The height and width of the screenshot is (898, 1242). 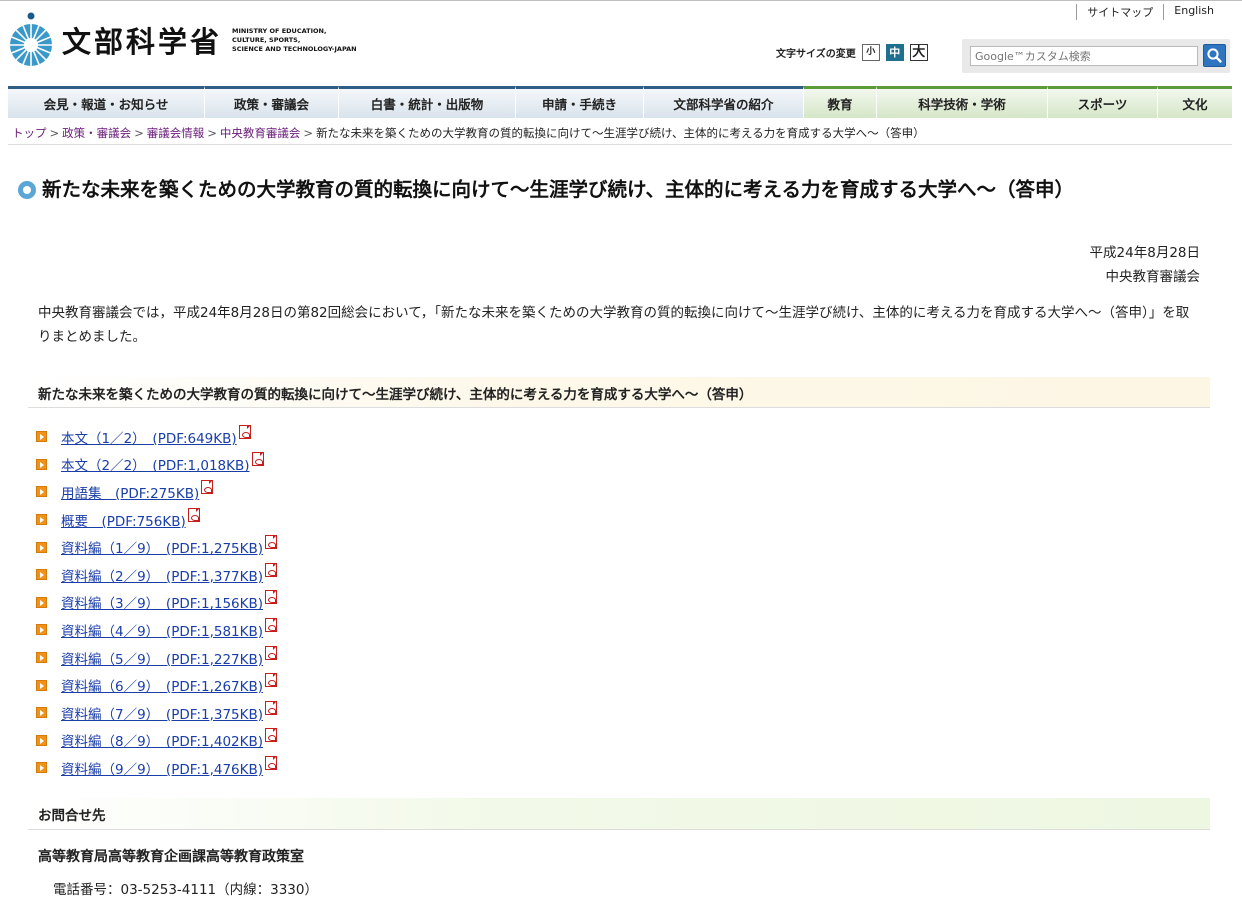 What do you see at coordinates (176, 133) in the screenshot?
I see `breadcrumb-council-info: 審議会情報` at bounding box center [176, 133].